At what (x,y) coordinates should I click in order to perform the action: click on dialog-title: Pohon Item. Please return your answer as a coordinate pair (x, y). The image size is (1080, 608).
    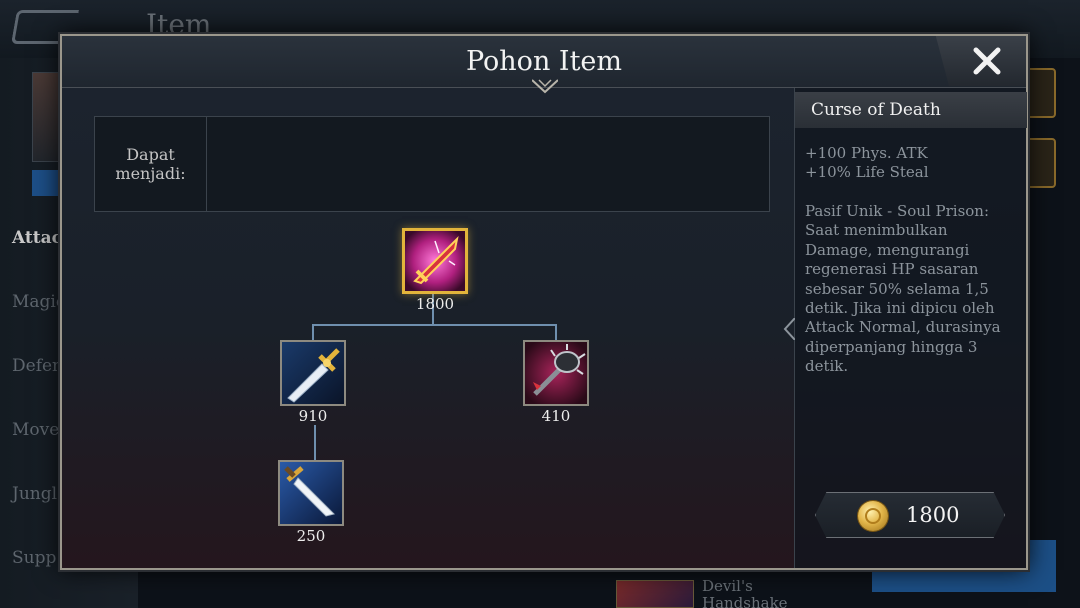
    Looking at the image, I should click on (544, 61).